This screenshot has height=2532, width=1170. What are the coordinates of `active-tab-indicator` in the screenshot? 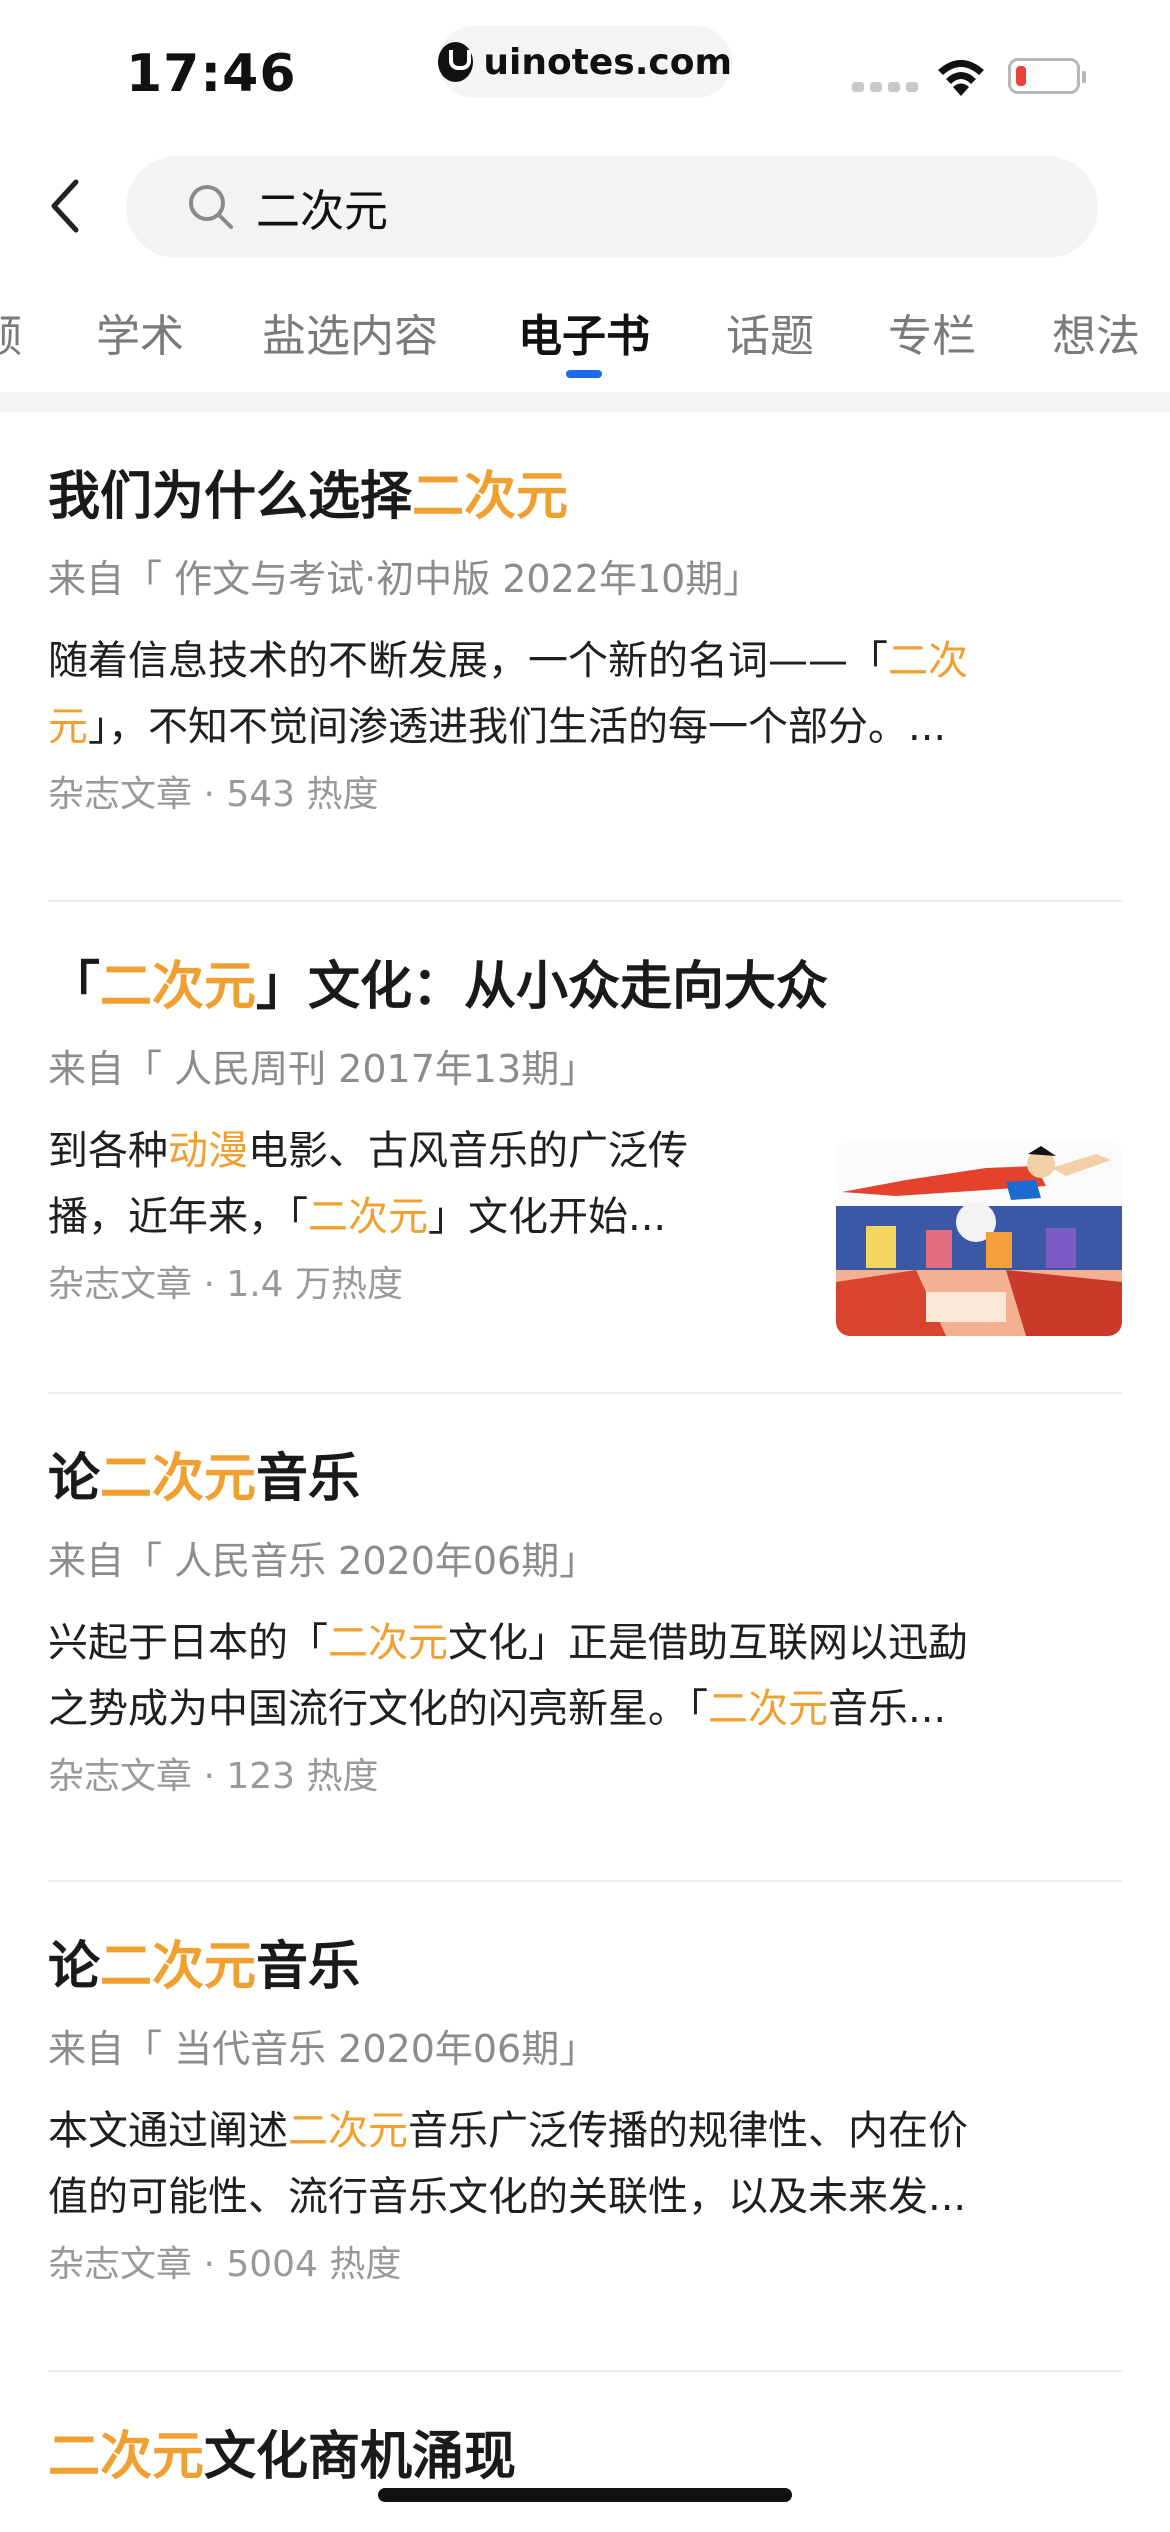 It's located at (584, 374).